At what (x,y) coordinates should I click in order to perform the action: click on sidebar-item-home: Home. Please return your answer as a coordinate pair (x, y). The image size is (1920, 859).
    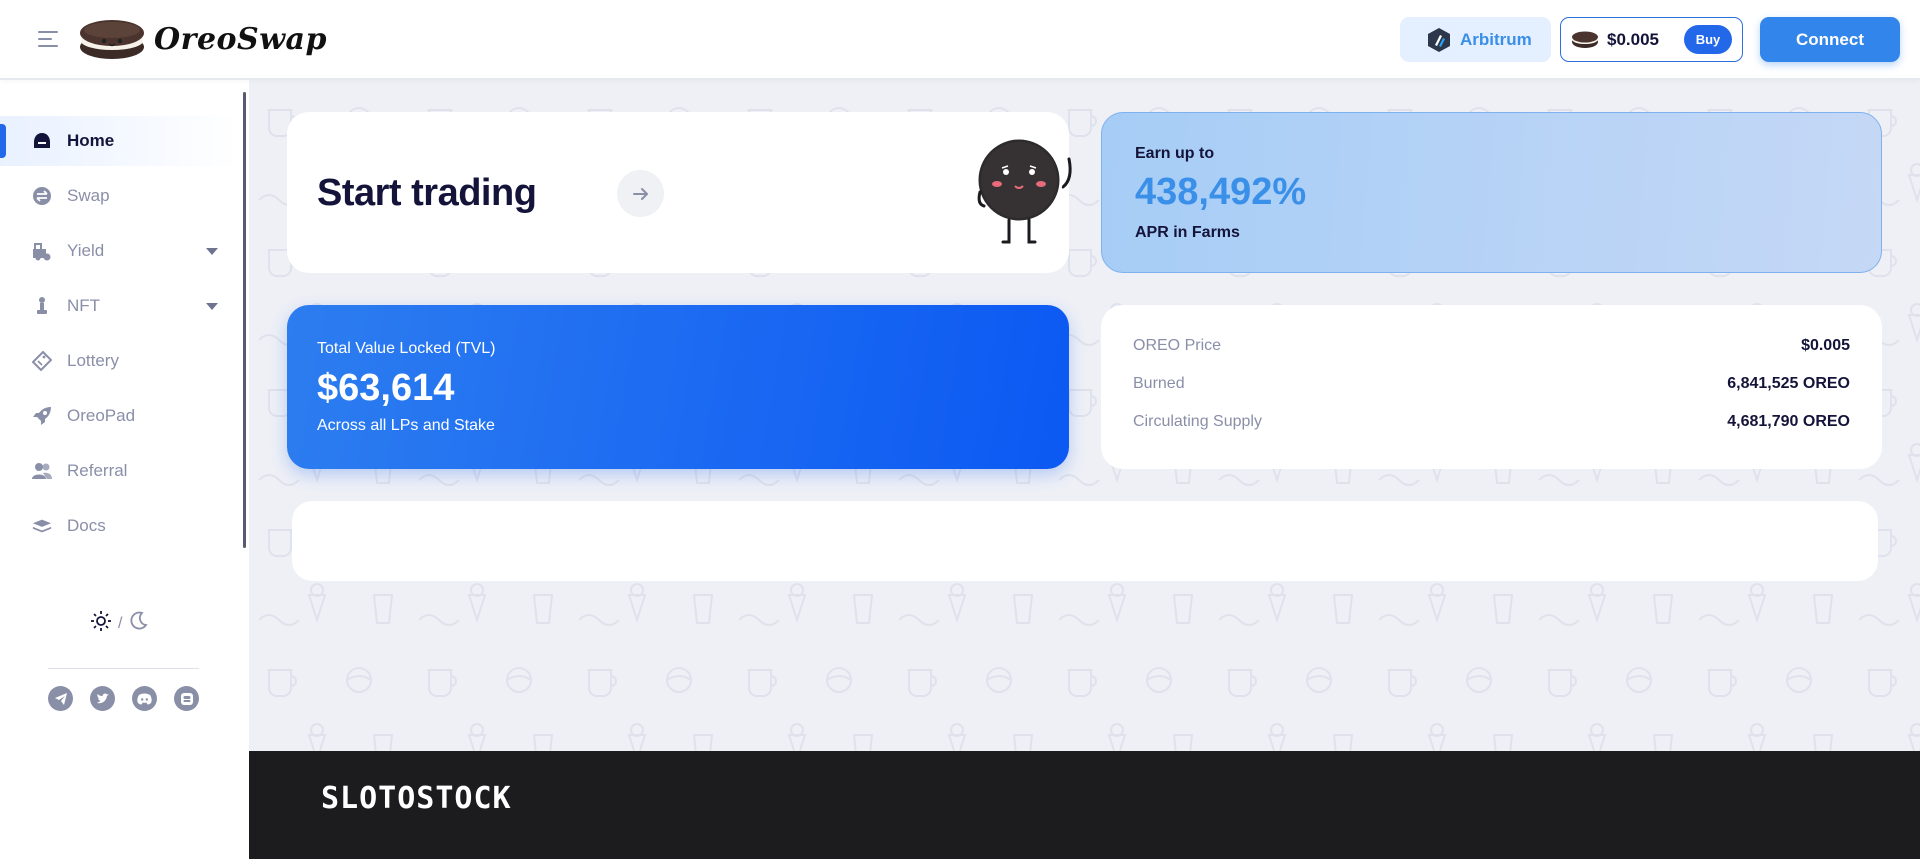
    Looking at the image, I should click on (120, 141).